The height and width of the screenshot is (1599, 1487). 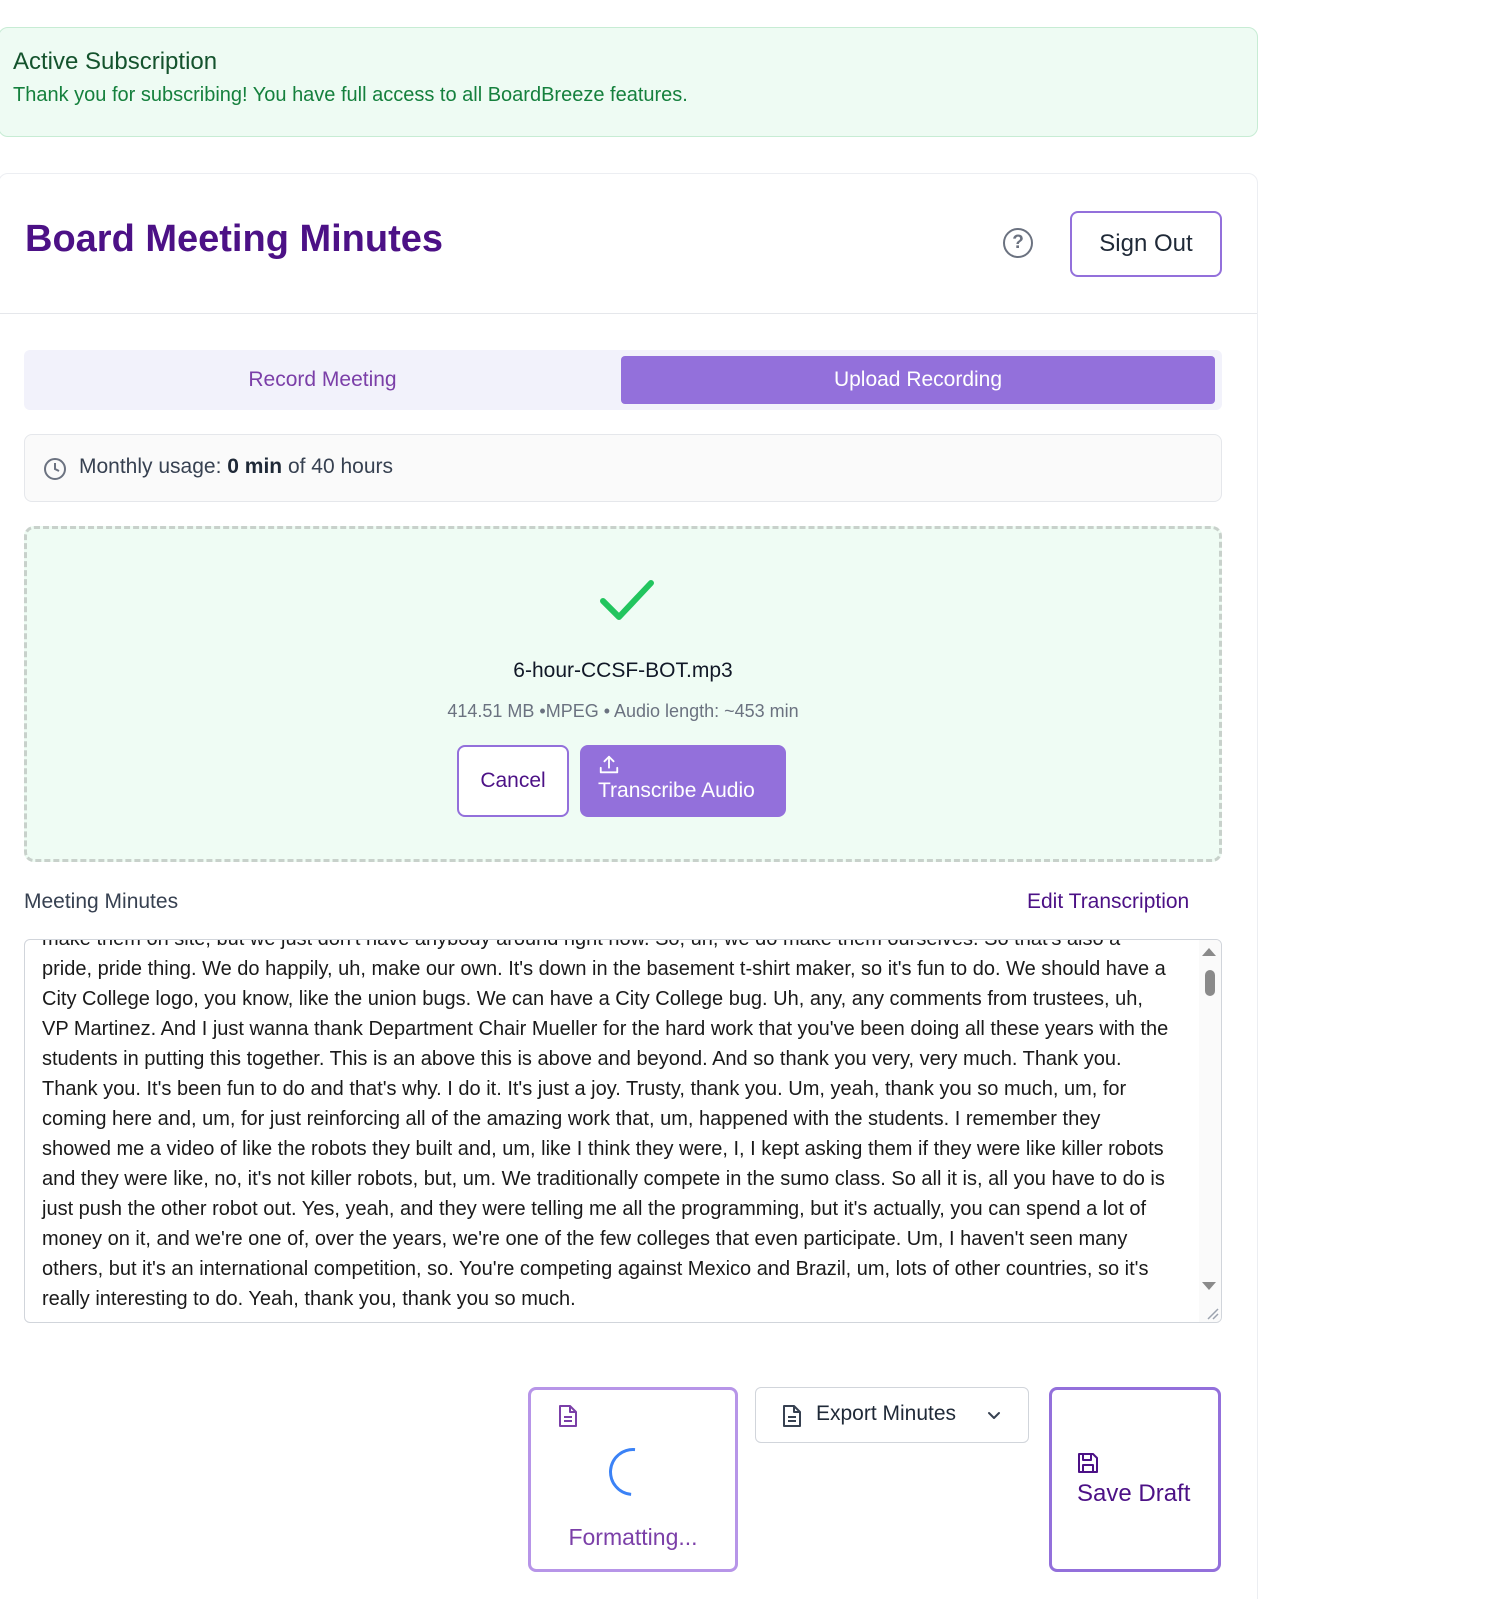 What do you see at coordinates (1108, 902) in the screenshot?
I see `edit-transcription-link: Edit Transcription` at bounding box center [1108, 902].